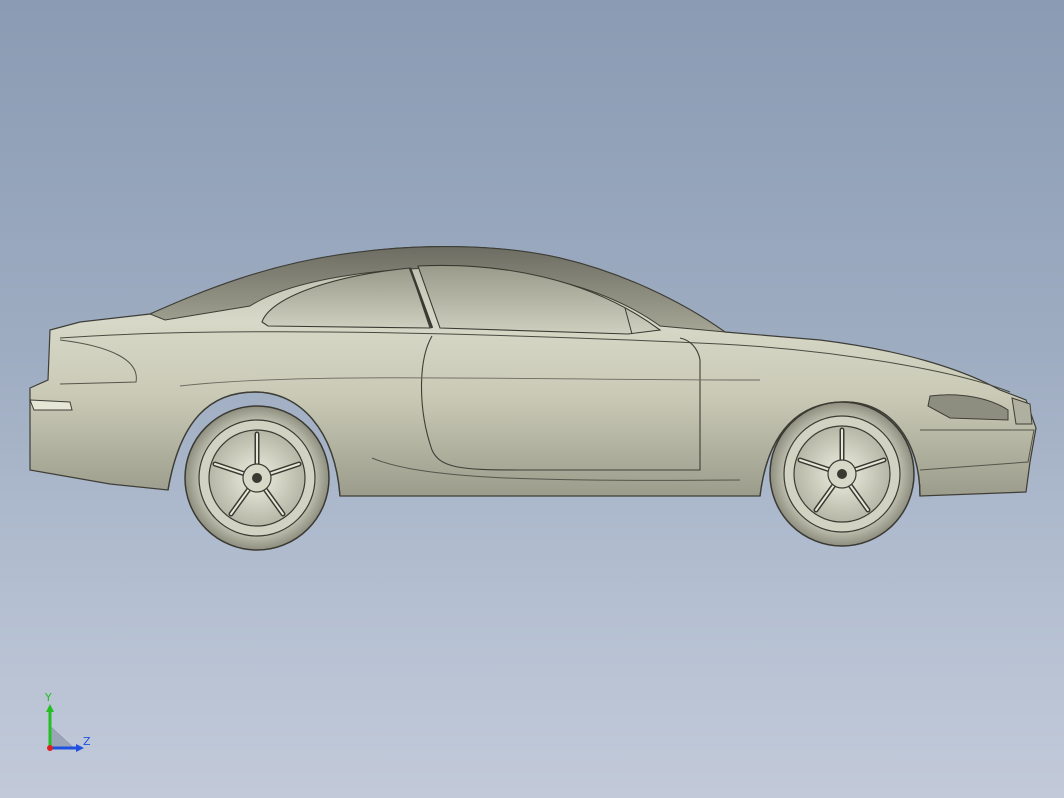 The width and height of the screenshot is (1064, 798). I want to click on y-axis-label: Y, so click(48, 697).